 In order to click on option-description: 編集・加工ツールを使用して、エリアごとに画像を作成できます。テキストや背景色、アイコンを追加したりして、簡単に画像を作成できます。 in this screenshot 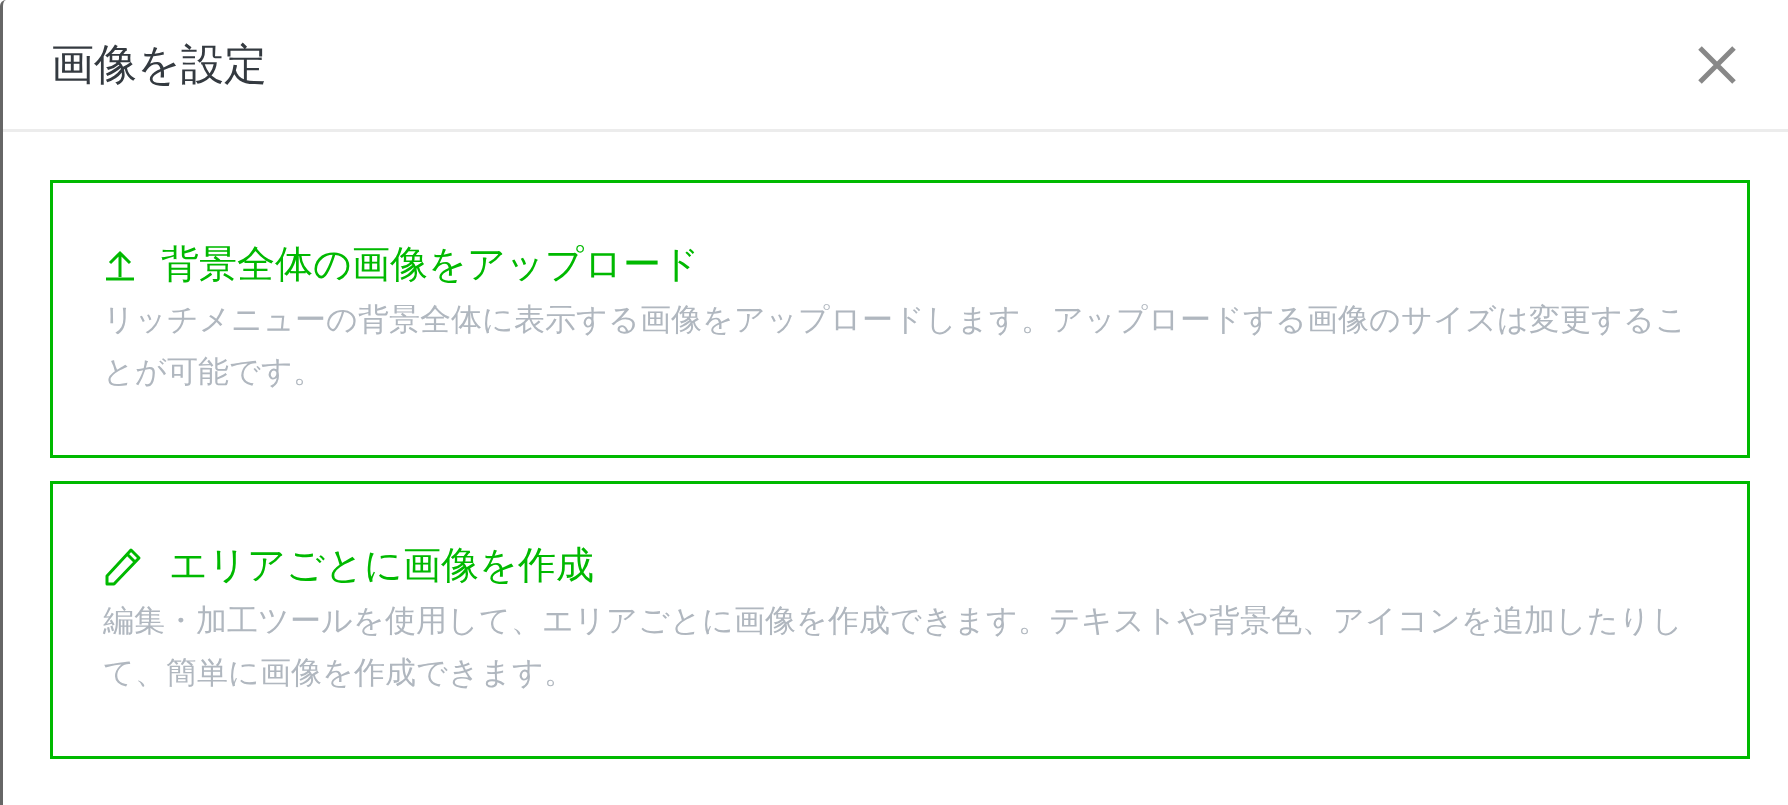, I will do `click(893, 646)`.